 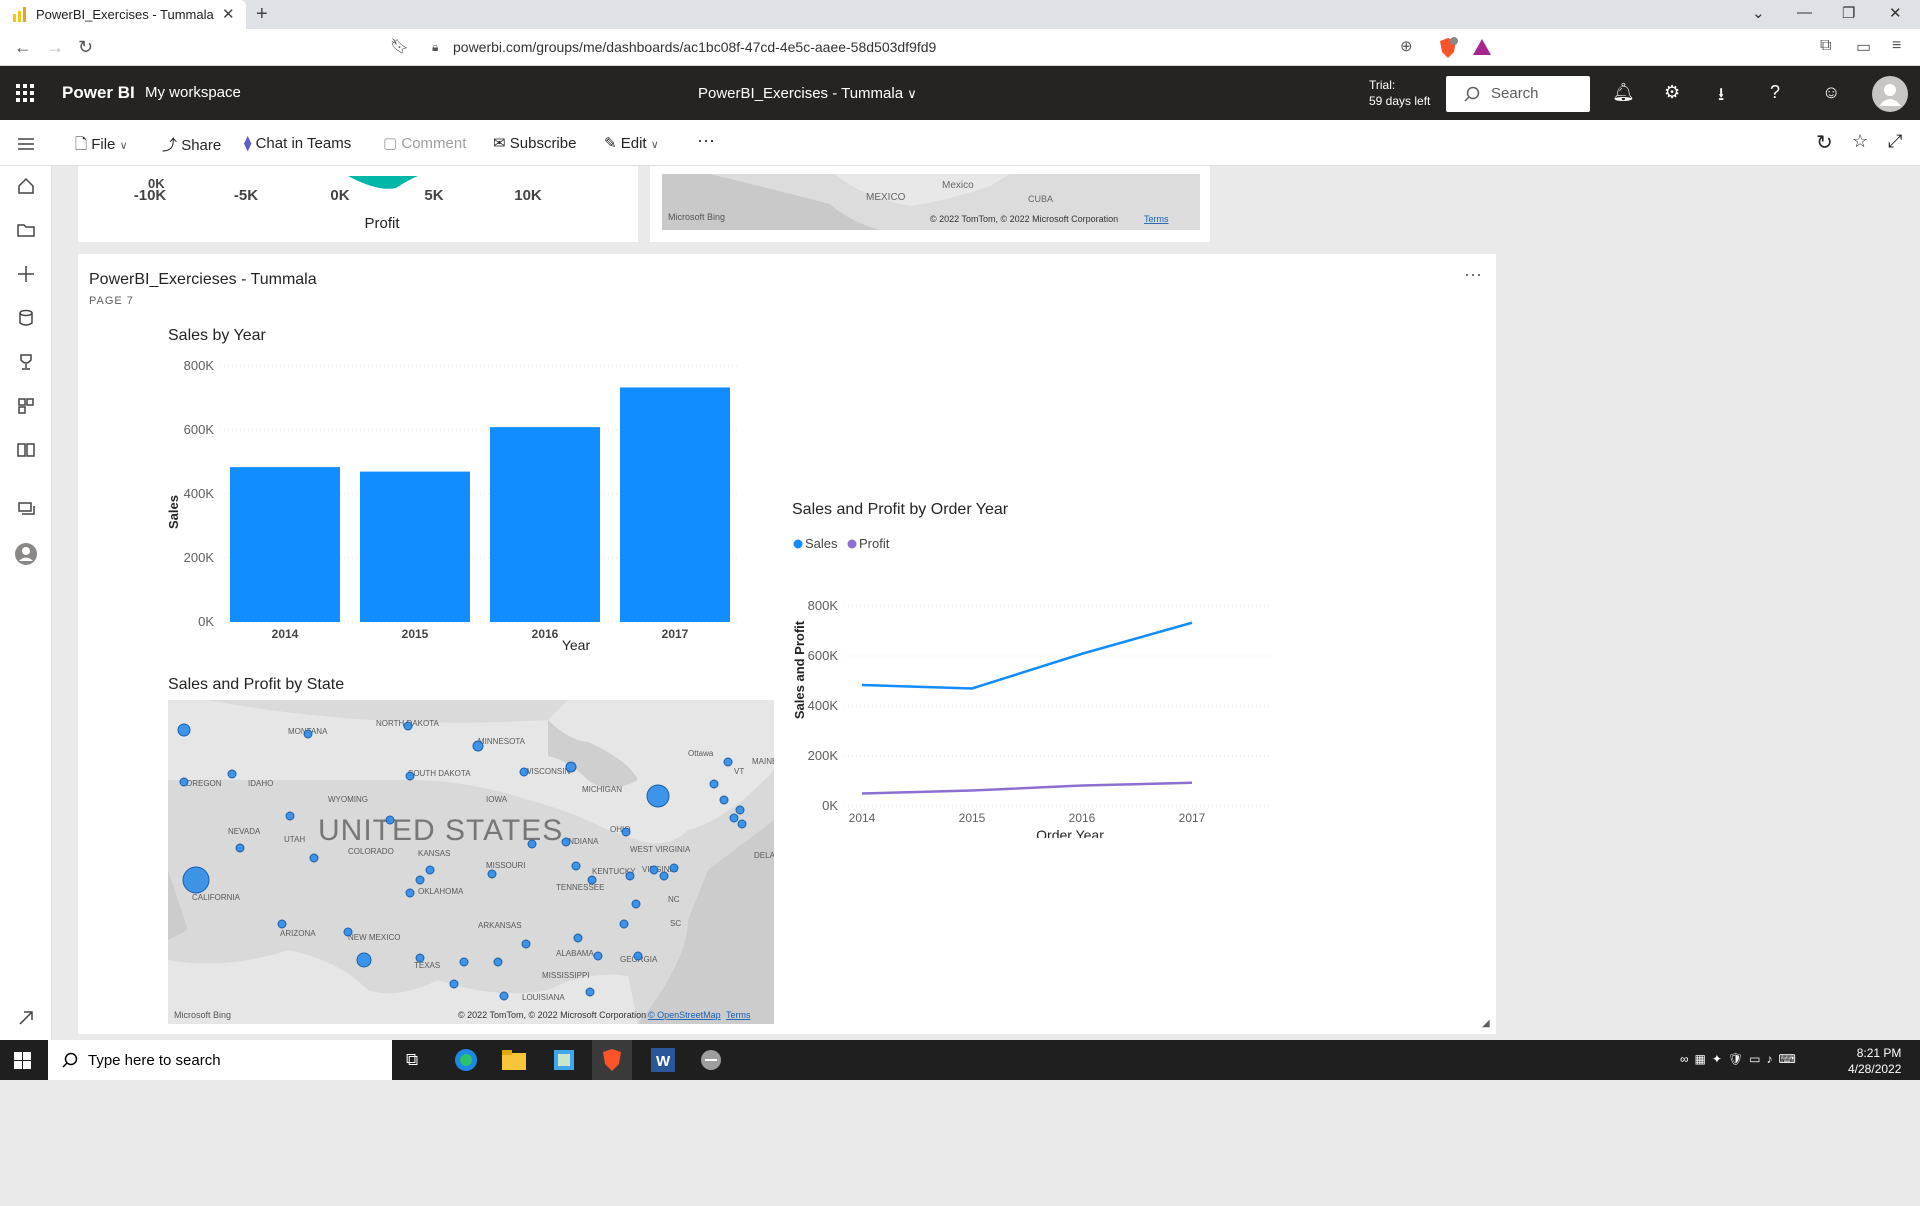 I want to click on close-window-icon: ✕, so click(x=1895, y=13).